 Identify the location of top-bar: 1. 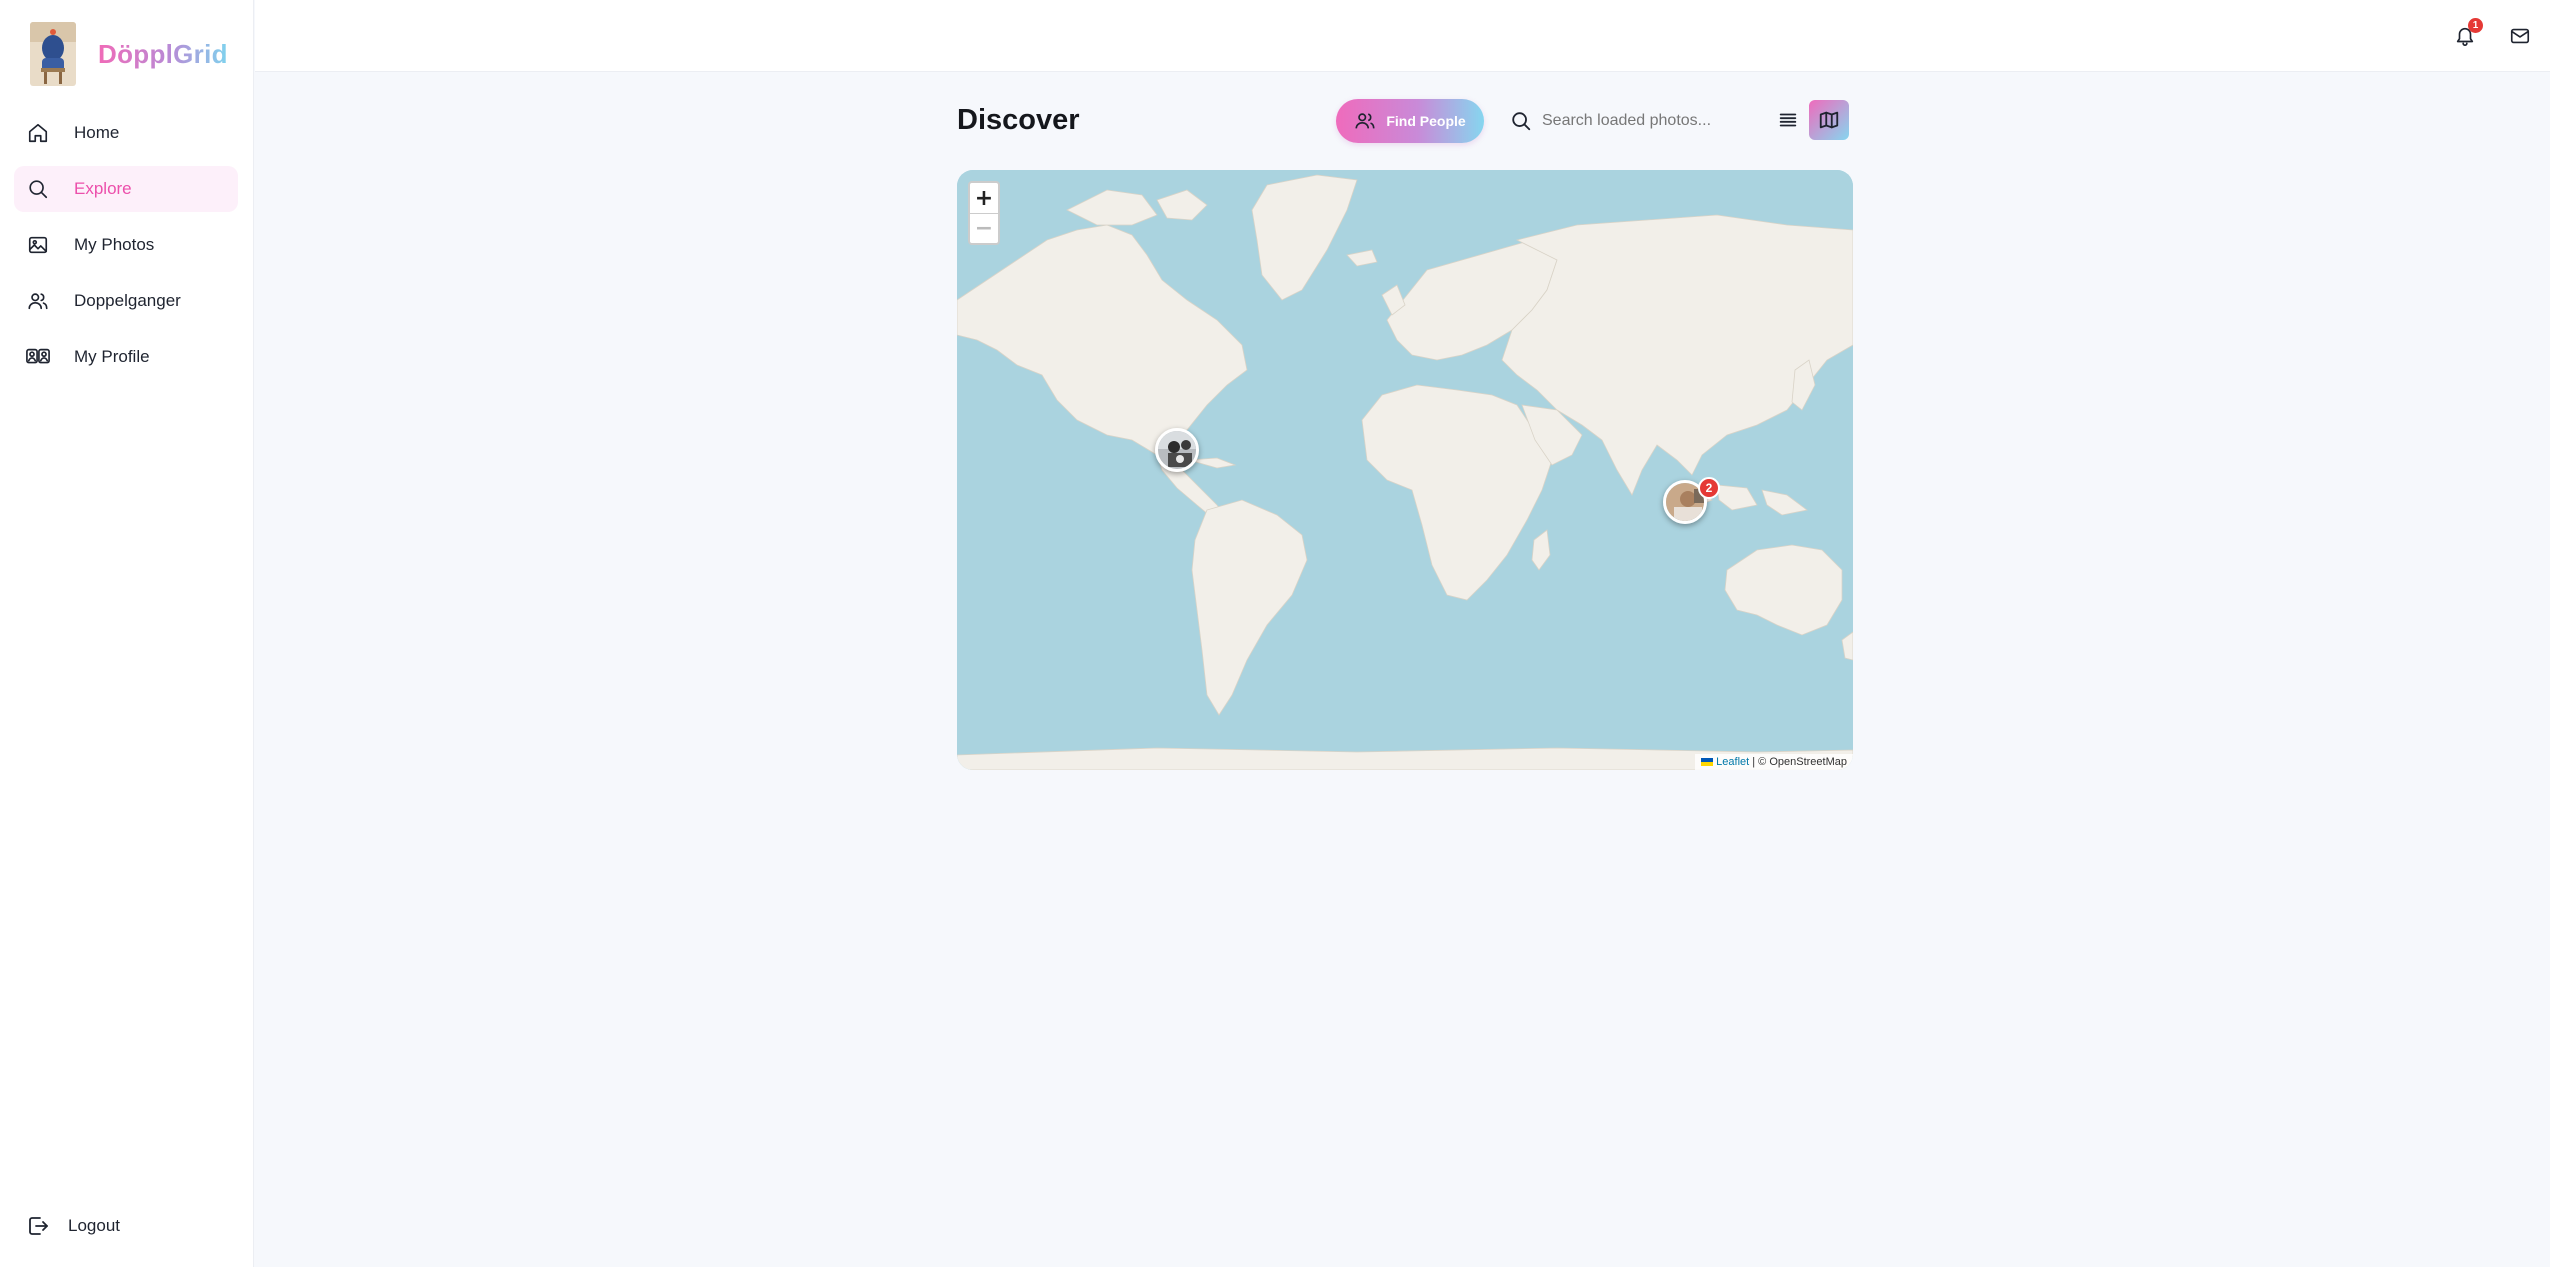
(1402, 36).